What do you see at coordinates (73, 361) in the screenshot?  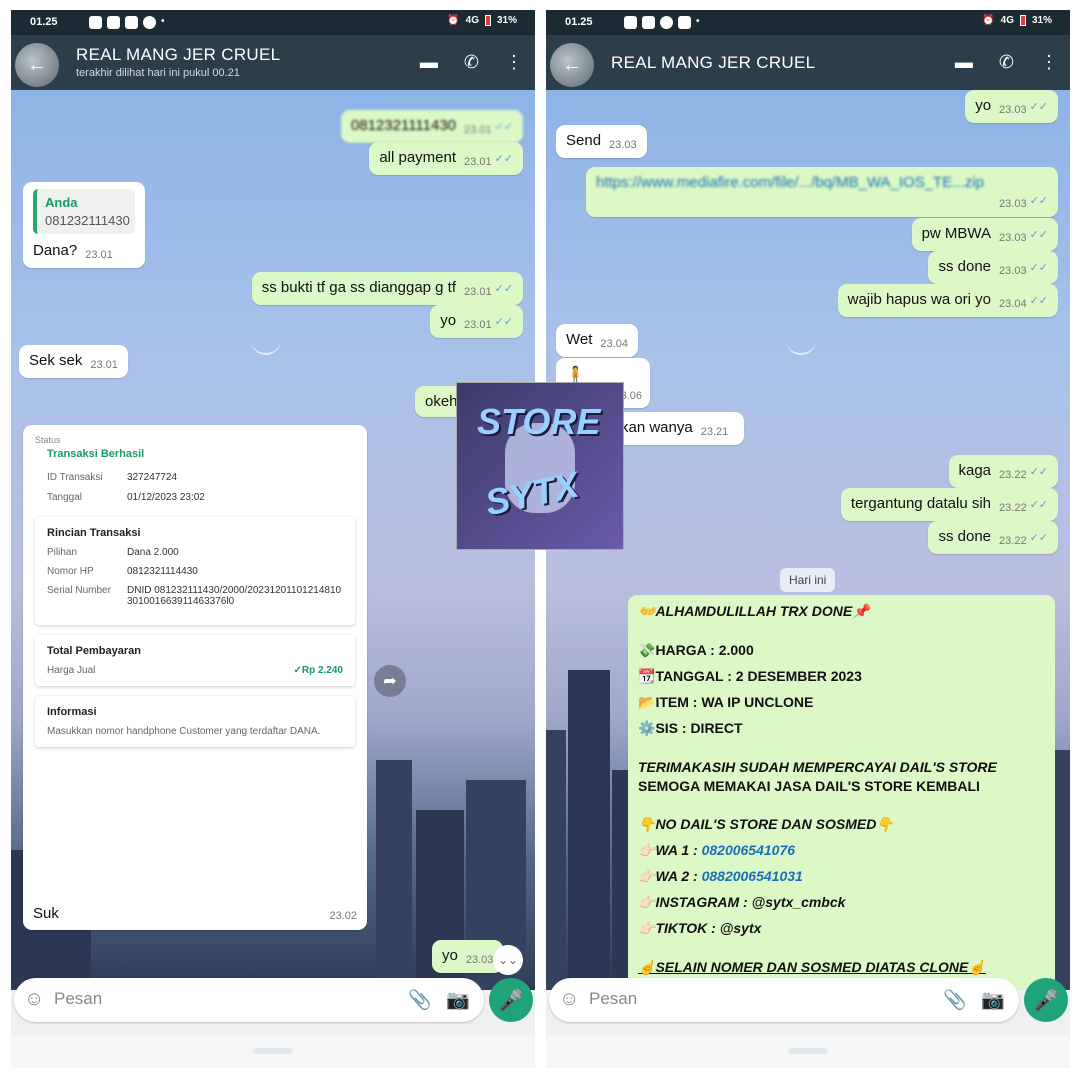 I see `message-in: Sek sek 23.01` at bounding box center [73, 361].